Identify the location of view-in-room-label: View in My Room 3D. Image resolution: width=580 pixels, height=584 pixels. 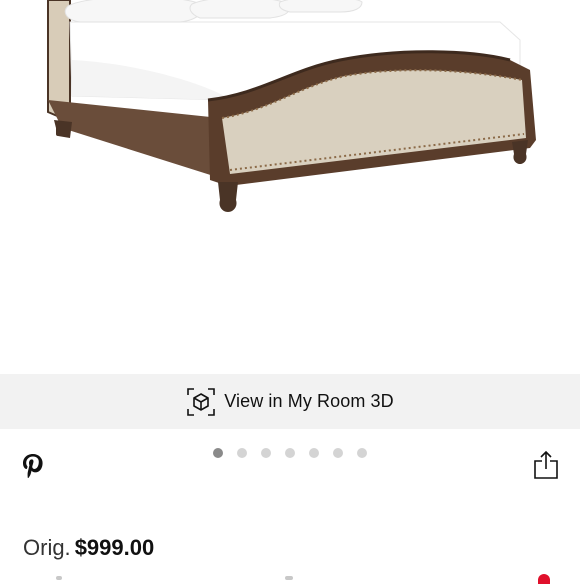
(309, 401).